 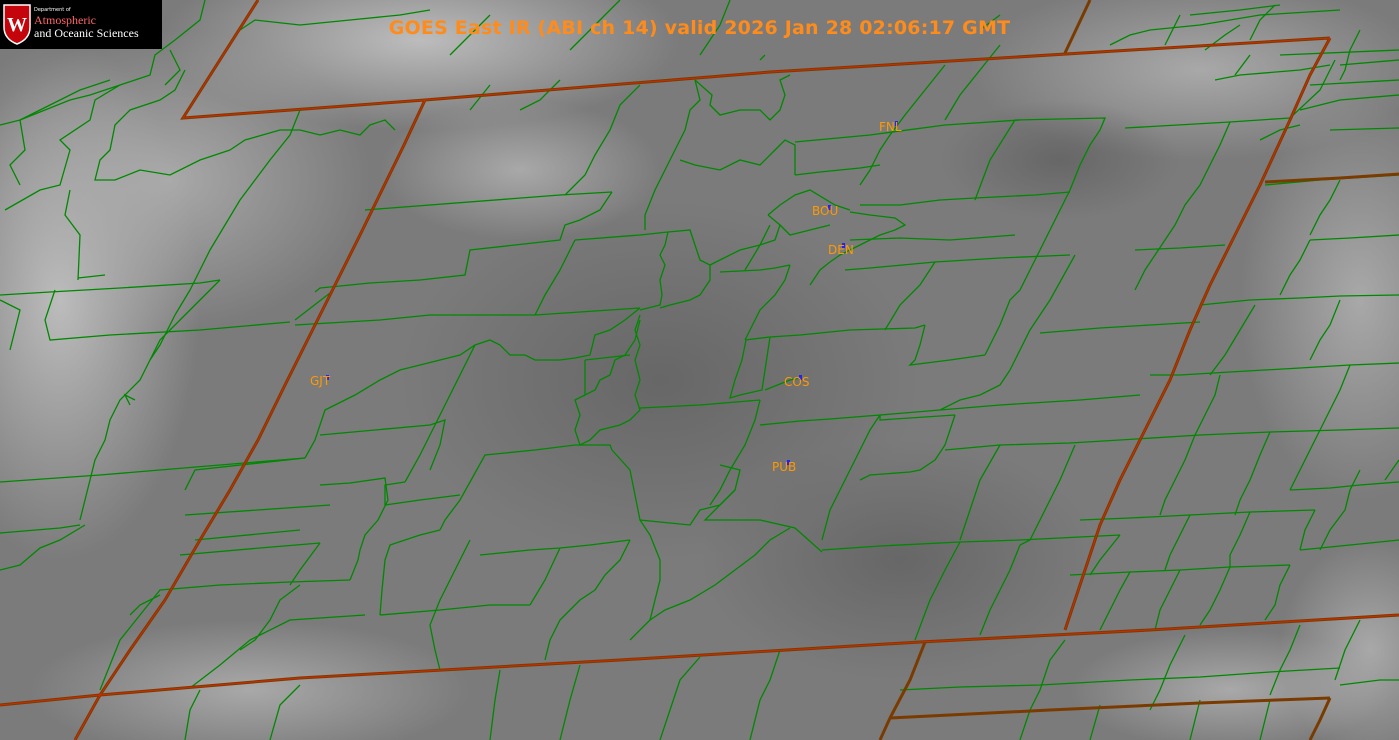 What do you see at coordinates (797, 382) in the screenshot?
I see `station-label-cos: COS` at bounding box center [797, 382].